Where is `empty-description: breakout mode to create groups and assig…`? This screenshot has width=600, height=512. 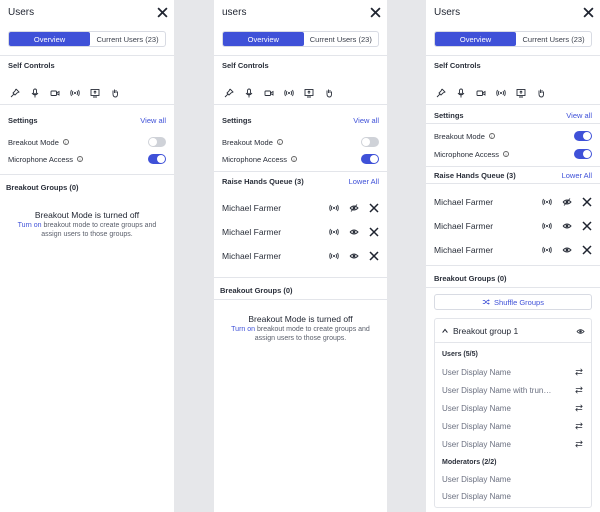 empty-description: breakout mode to create groups and assig… is located at coordinates (99, 230).